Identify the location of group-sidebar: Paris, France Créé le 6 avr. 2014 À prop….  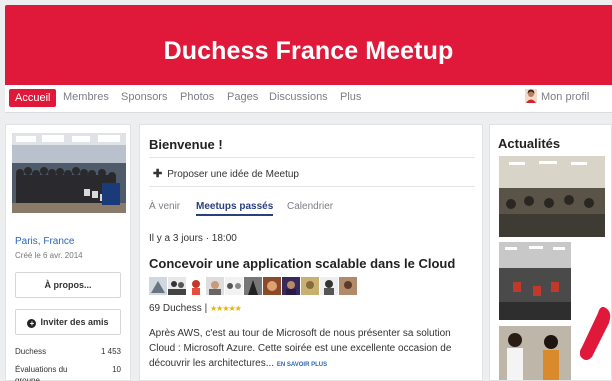
(68, 252).